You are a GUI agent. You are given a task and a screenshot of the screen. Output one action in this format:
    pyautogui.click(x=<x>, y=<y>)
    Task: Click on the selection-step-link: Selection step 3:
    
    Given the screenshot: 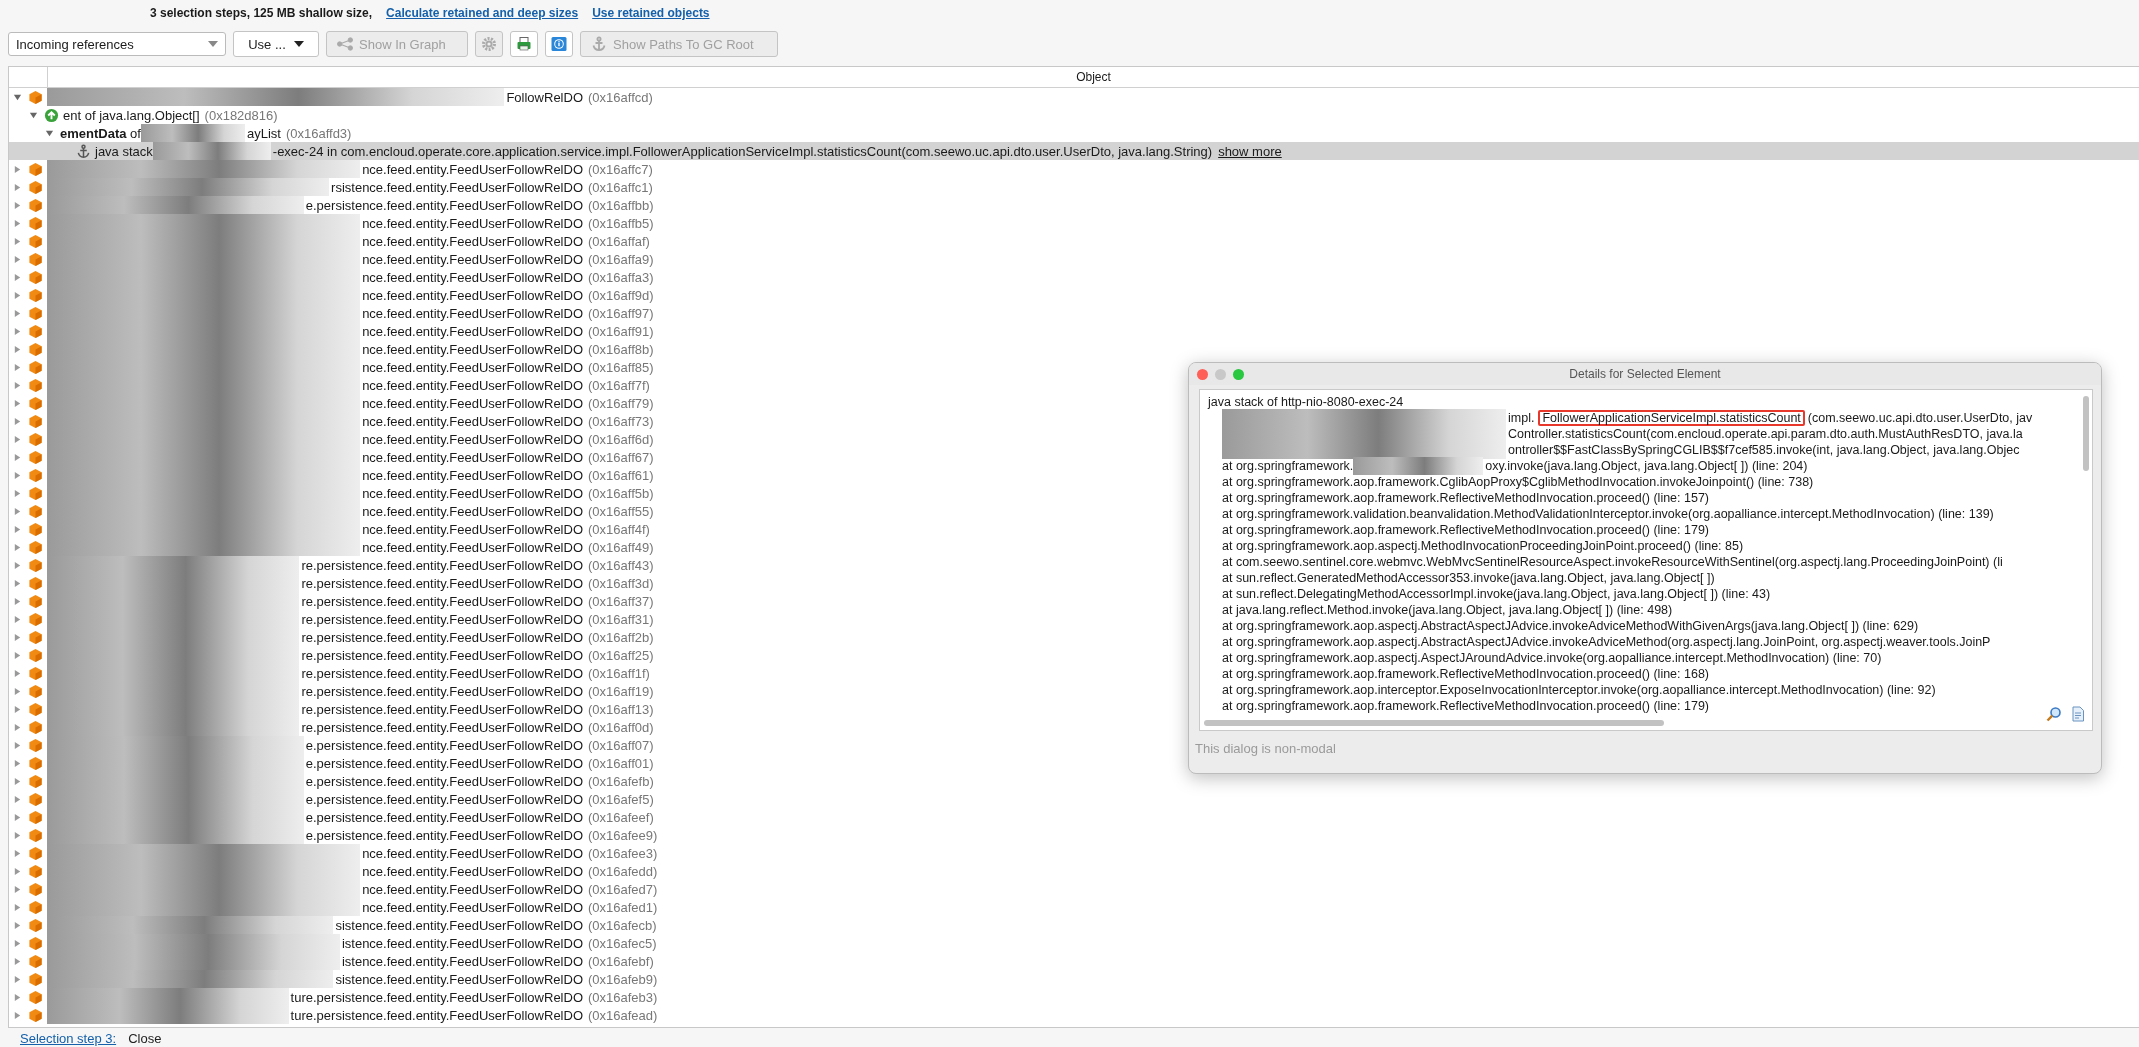 What is the action you would take?
    pyautogui.click(x=68, y=1038)
    